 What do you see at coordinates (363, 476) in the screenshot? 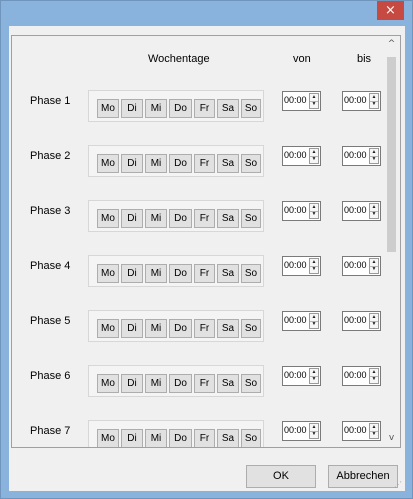
I see `cancel-button: Abbrechen` at bounding box center [363, 476].